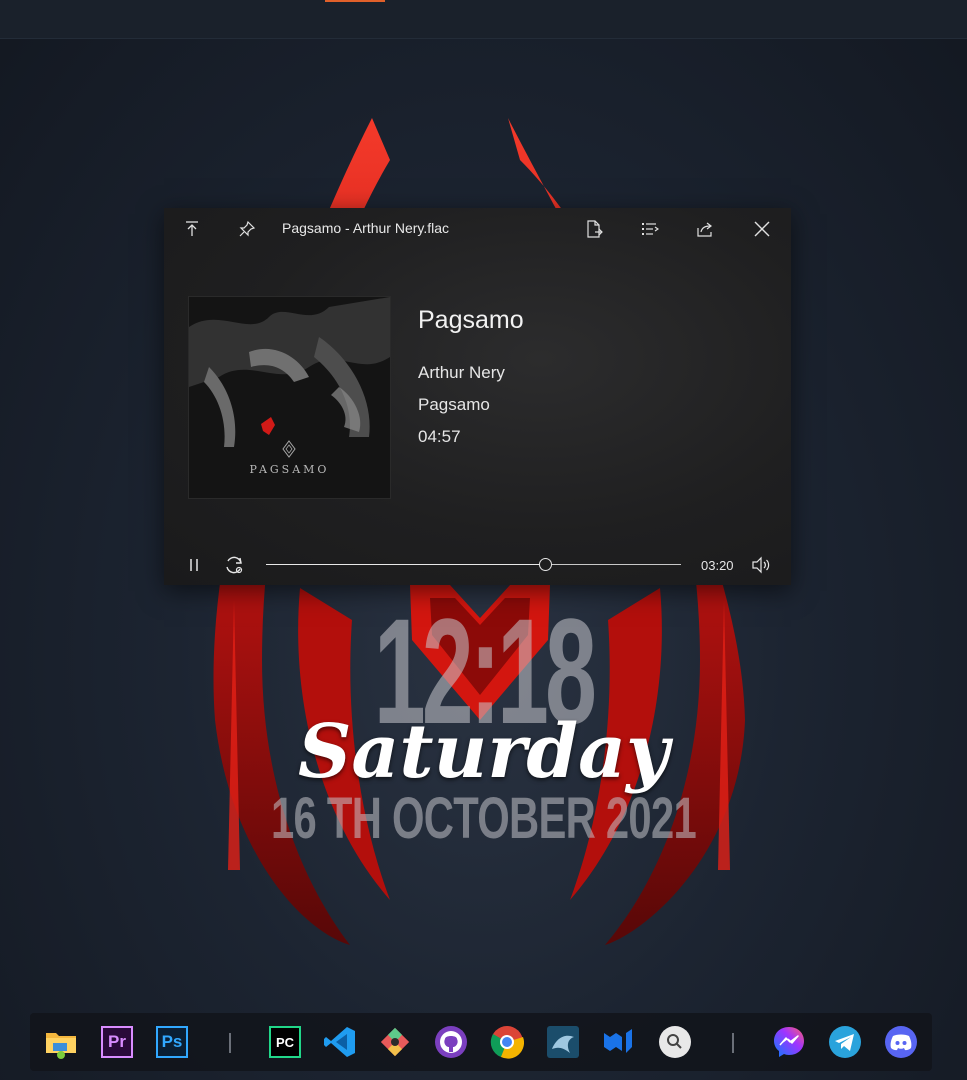 This screenshot has width=967, height=1080. What do you see at coordinates (247, 229) in the screenshot?
I see `pin-icon` at bounding box center [247, 229].